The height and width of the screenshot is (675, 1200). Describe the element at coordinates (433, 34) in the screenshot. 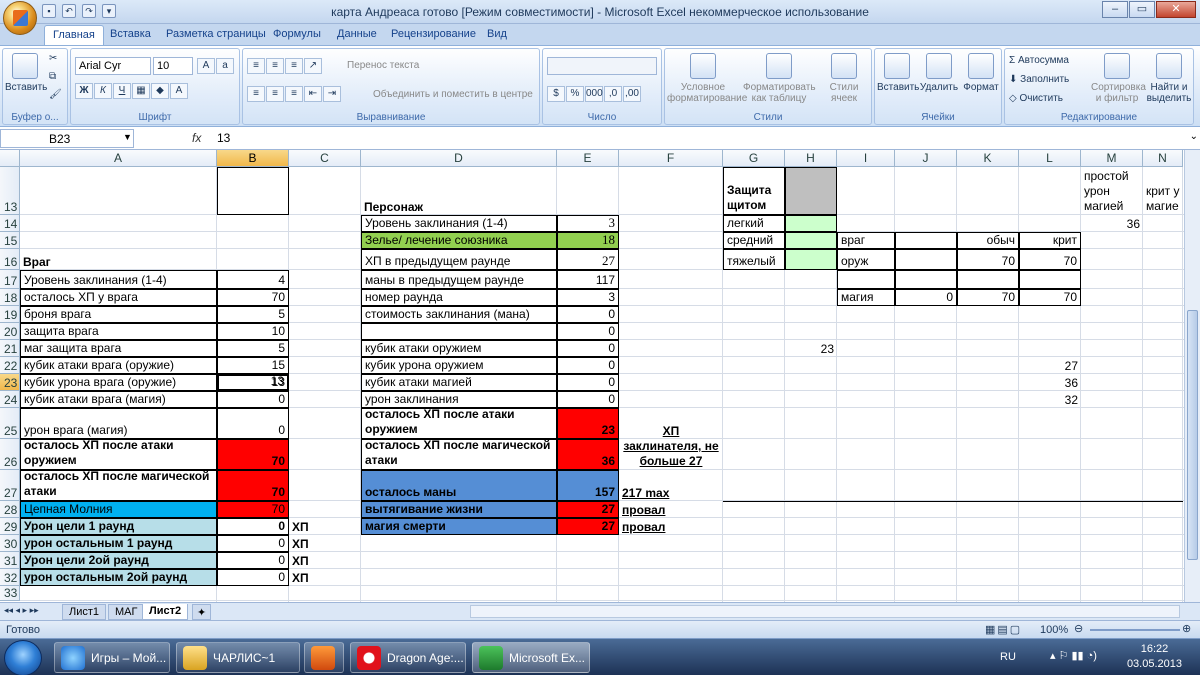

I see `tab-review: Рецензирование` at that location.